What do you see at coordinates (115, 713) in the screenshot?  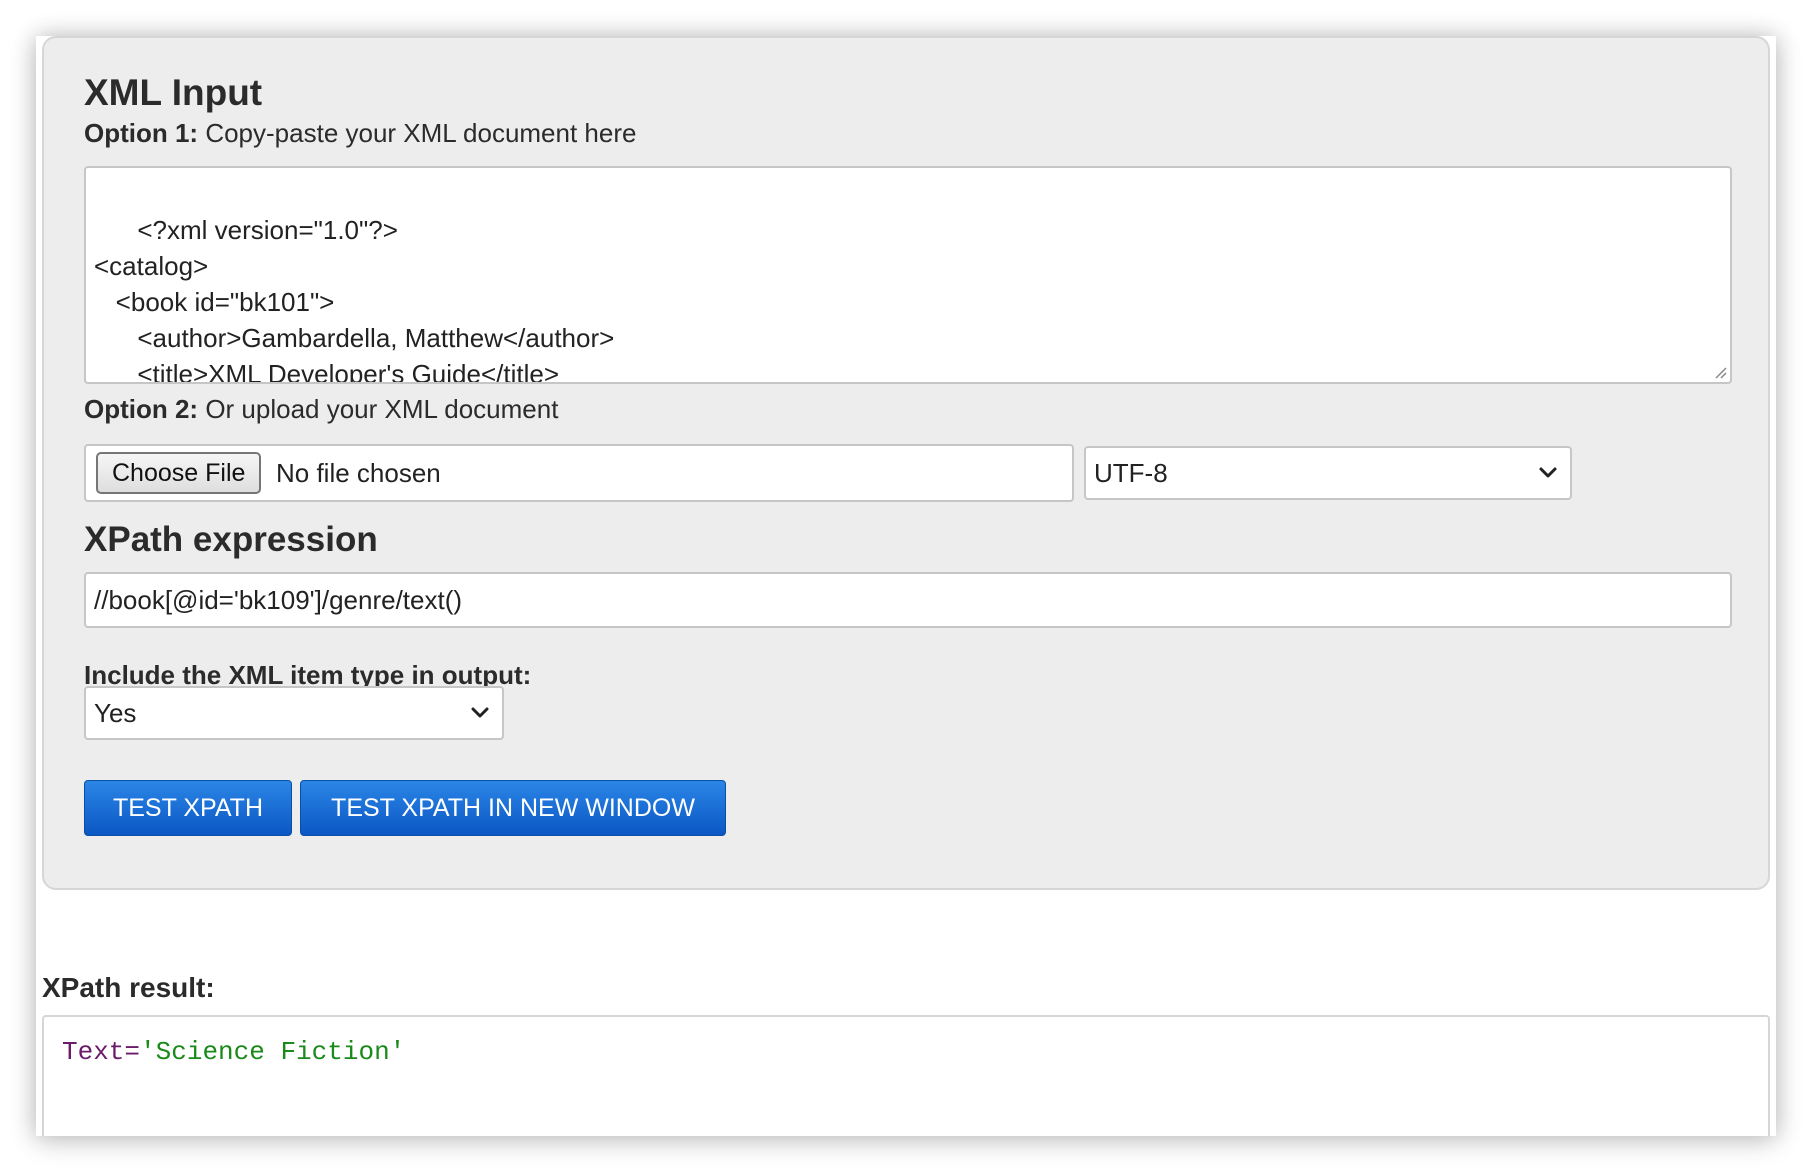 I see `include-type-select-value: Yes` at bounding box center [115, 713].